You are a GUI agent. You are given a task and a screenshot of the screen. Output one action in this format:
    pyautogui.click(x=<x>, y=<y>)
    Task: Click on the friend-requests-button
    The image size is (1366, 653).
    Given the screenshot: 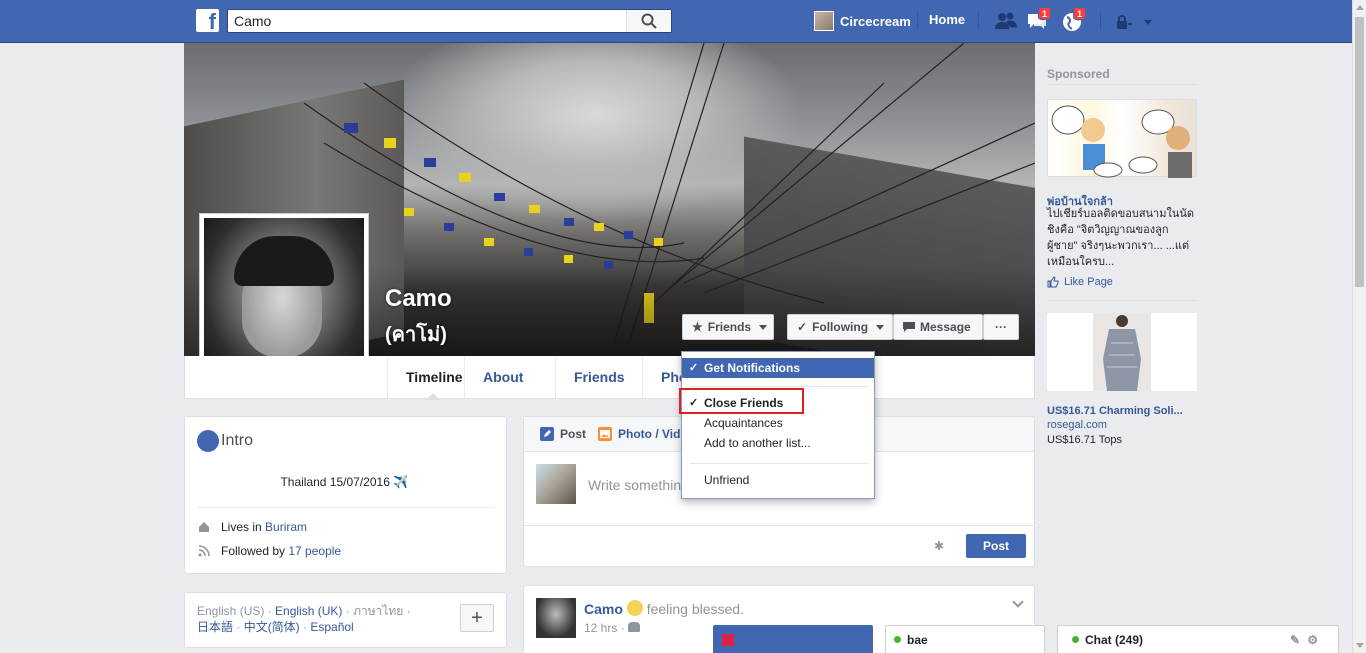 What is the action you would take?
    pyautogui.click(x=1006, y=22)
    